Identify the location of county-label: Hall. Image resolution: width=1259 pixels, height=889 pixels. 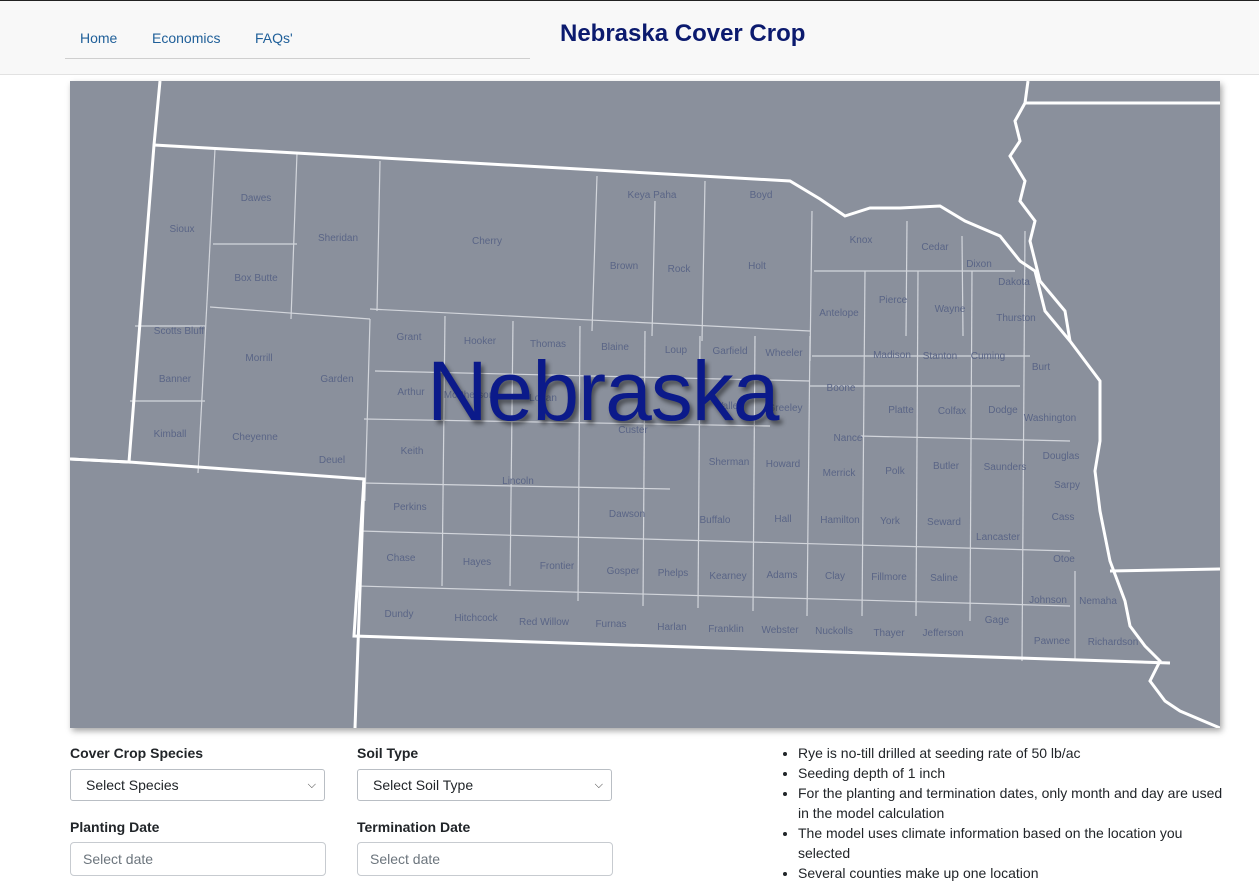
(782, 519).